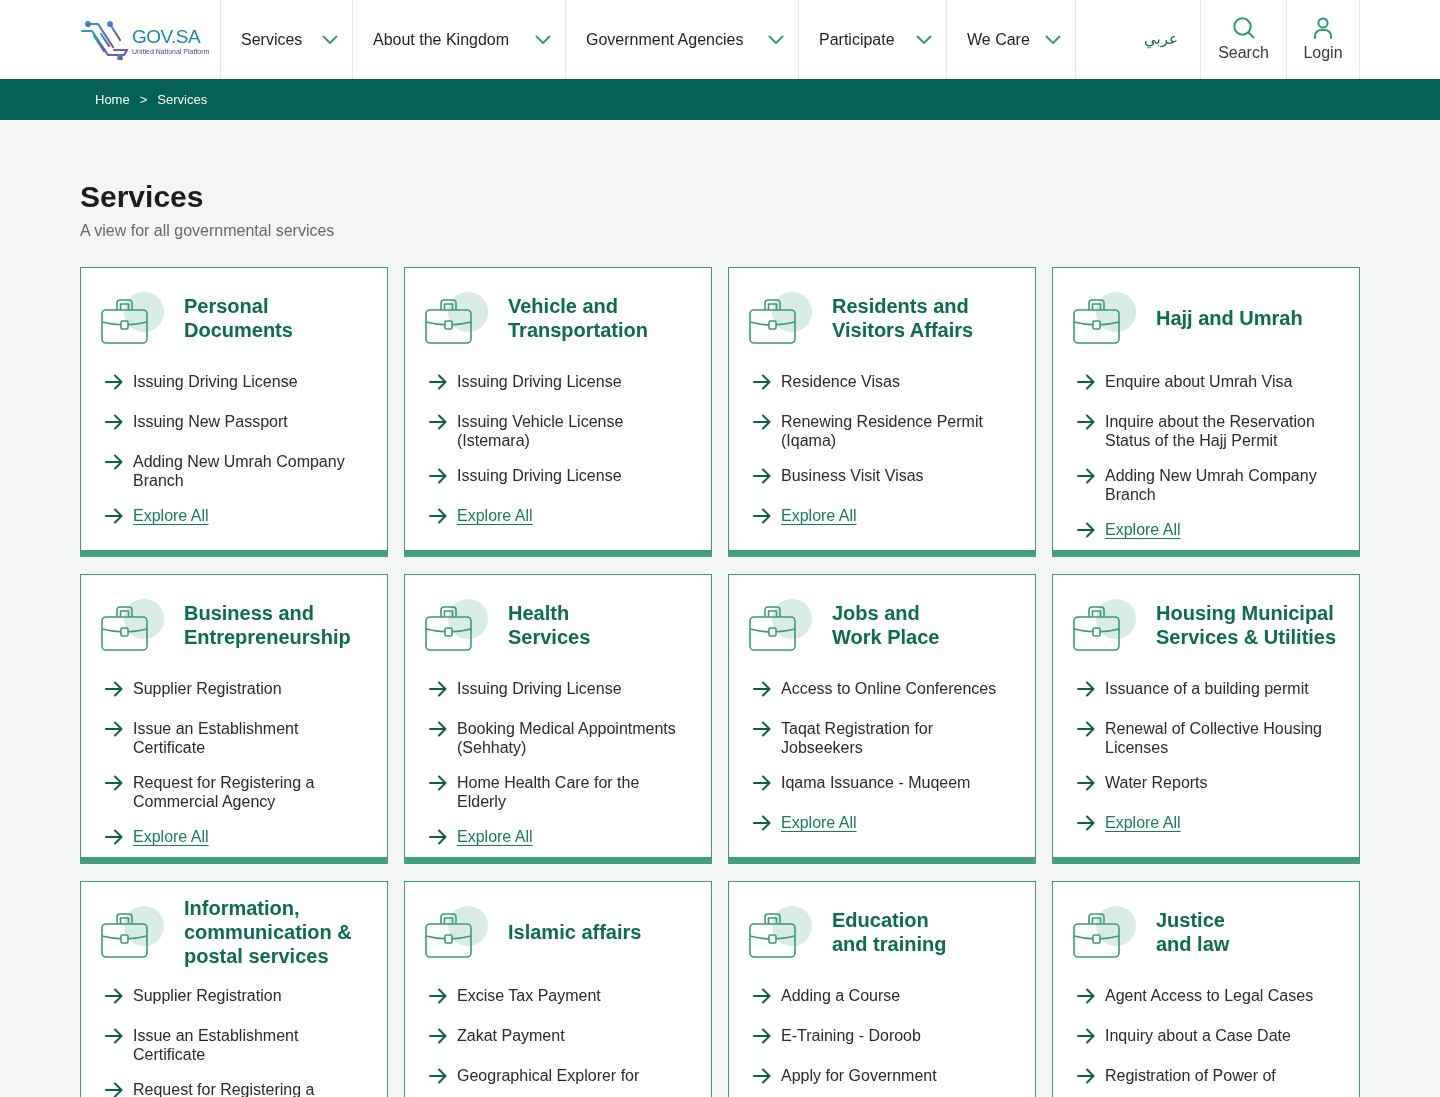  What do you see at coordinates (1246, 625) in the screenshot?
I see `category-title: Housing Municipal Services & Utilities` at bounding box center [1246, 625].